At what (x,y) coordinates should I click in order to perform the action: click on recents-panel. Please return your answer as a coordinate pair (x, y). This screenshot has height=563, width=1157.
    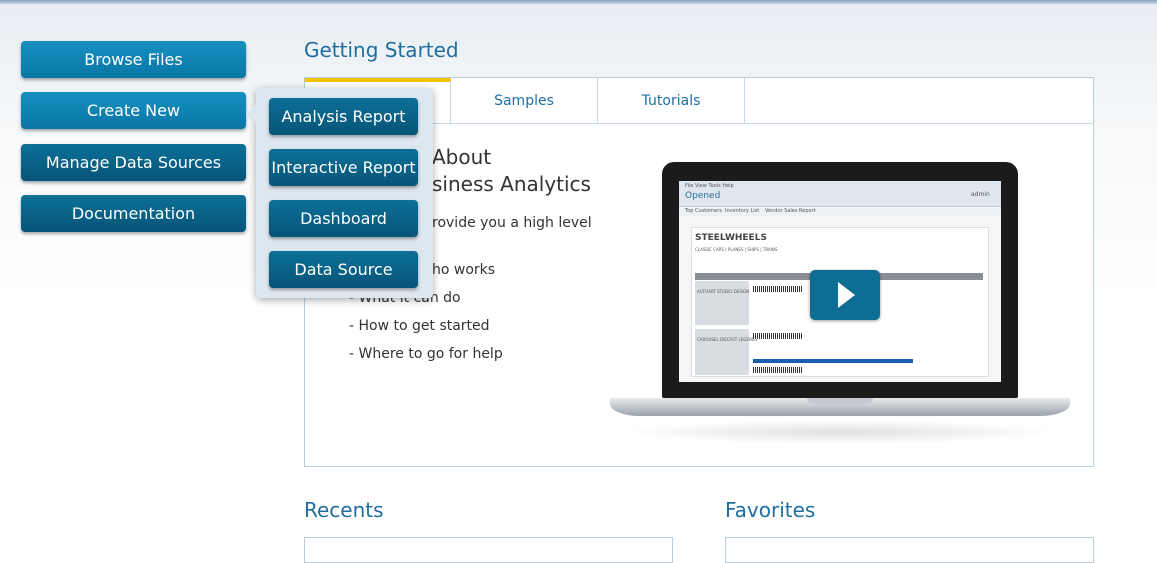
    Looking at the image, I should click on (488, 550).